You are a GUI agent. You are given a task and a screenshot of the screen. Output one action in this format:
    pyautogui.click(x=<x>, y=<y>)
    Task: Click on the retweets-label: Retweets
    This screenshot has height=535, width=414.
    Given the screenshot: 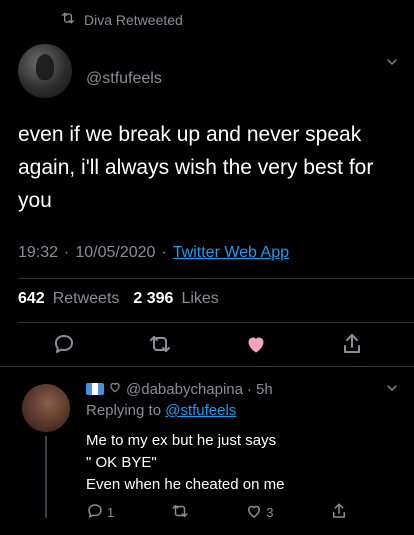 What is the action you would take?
    pyautogui.click(x=86, y=299)
    